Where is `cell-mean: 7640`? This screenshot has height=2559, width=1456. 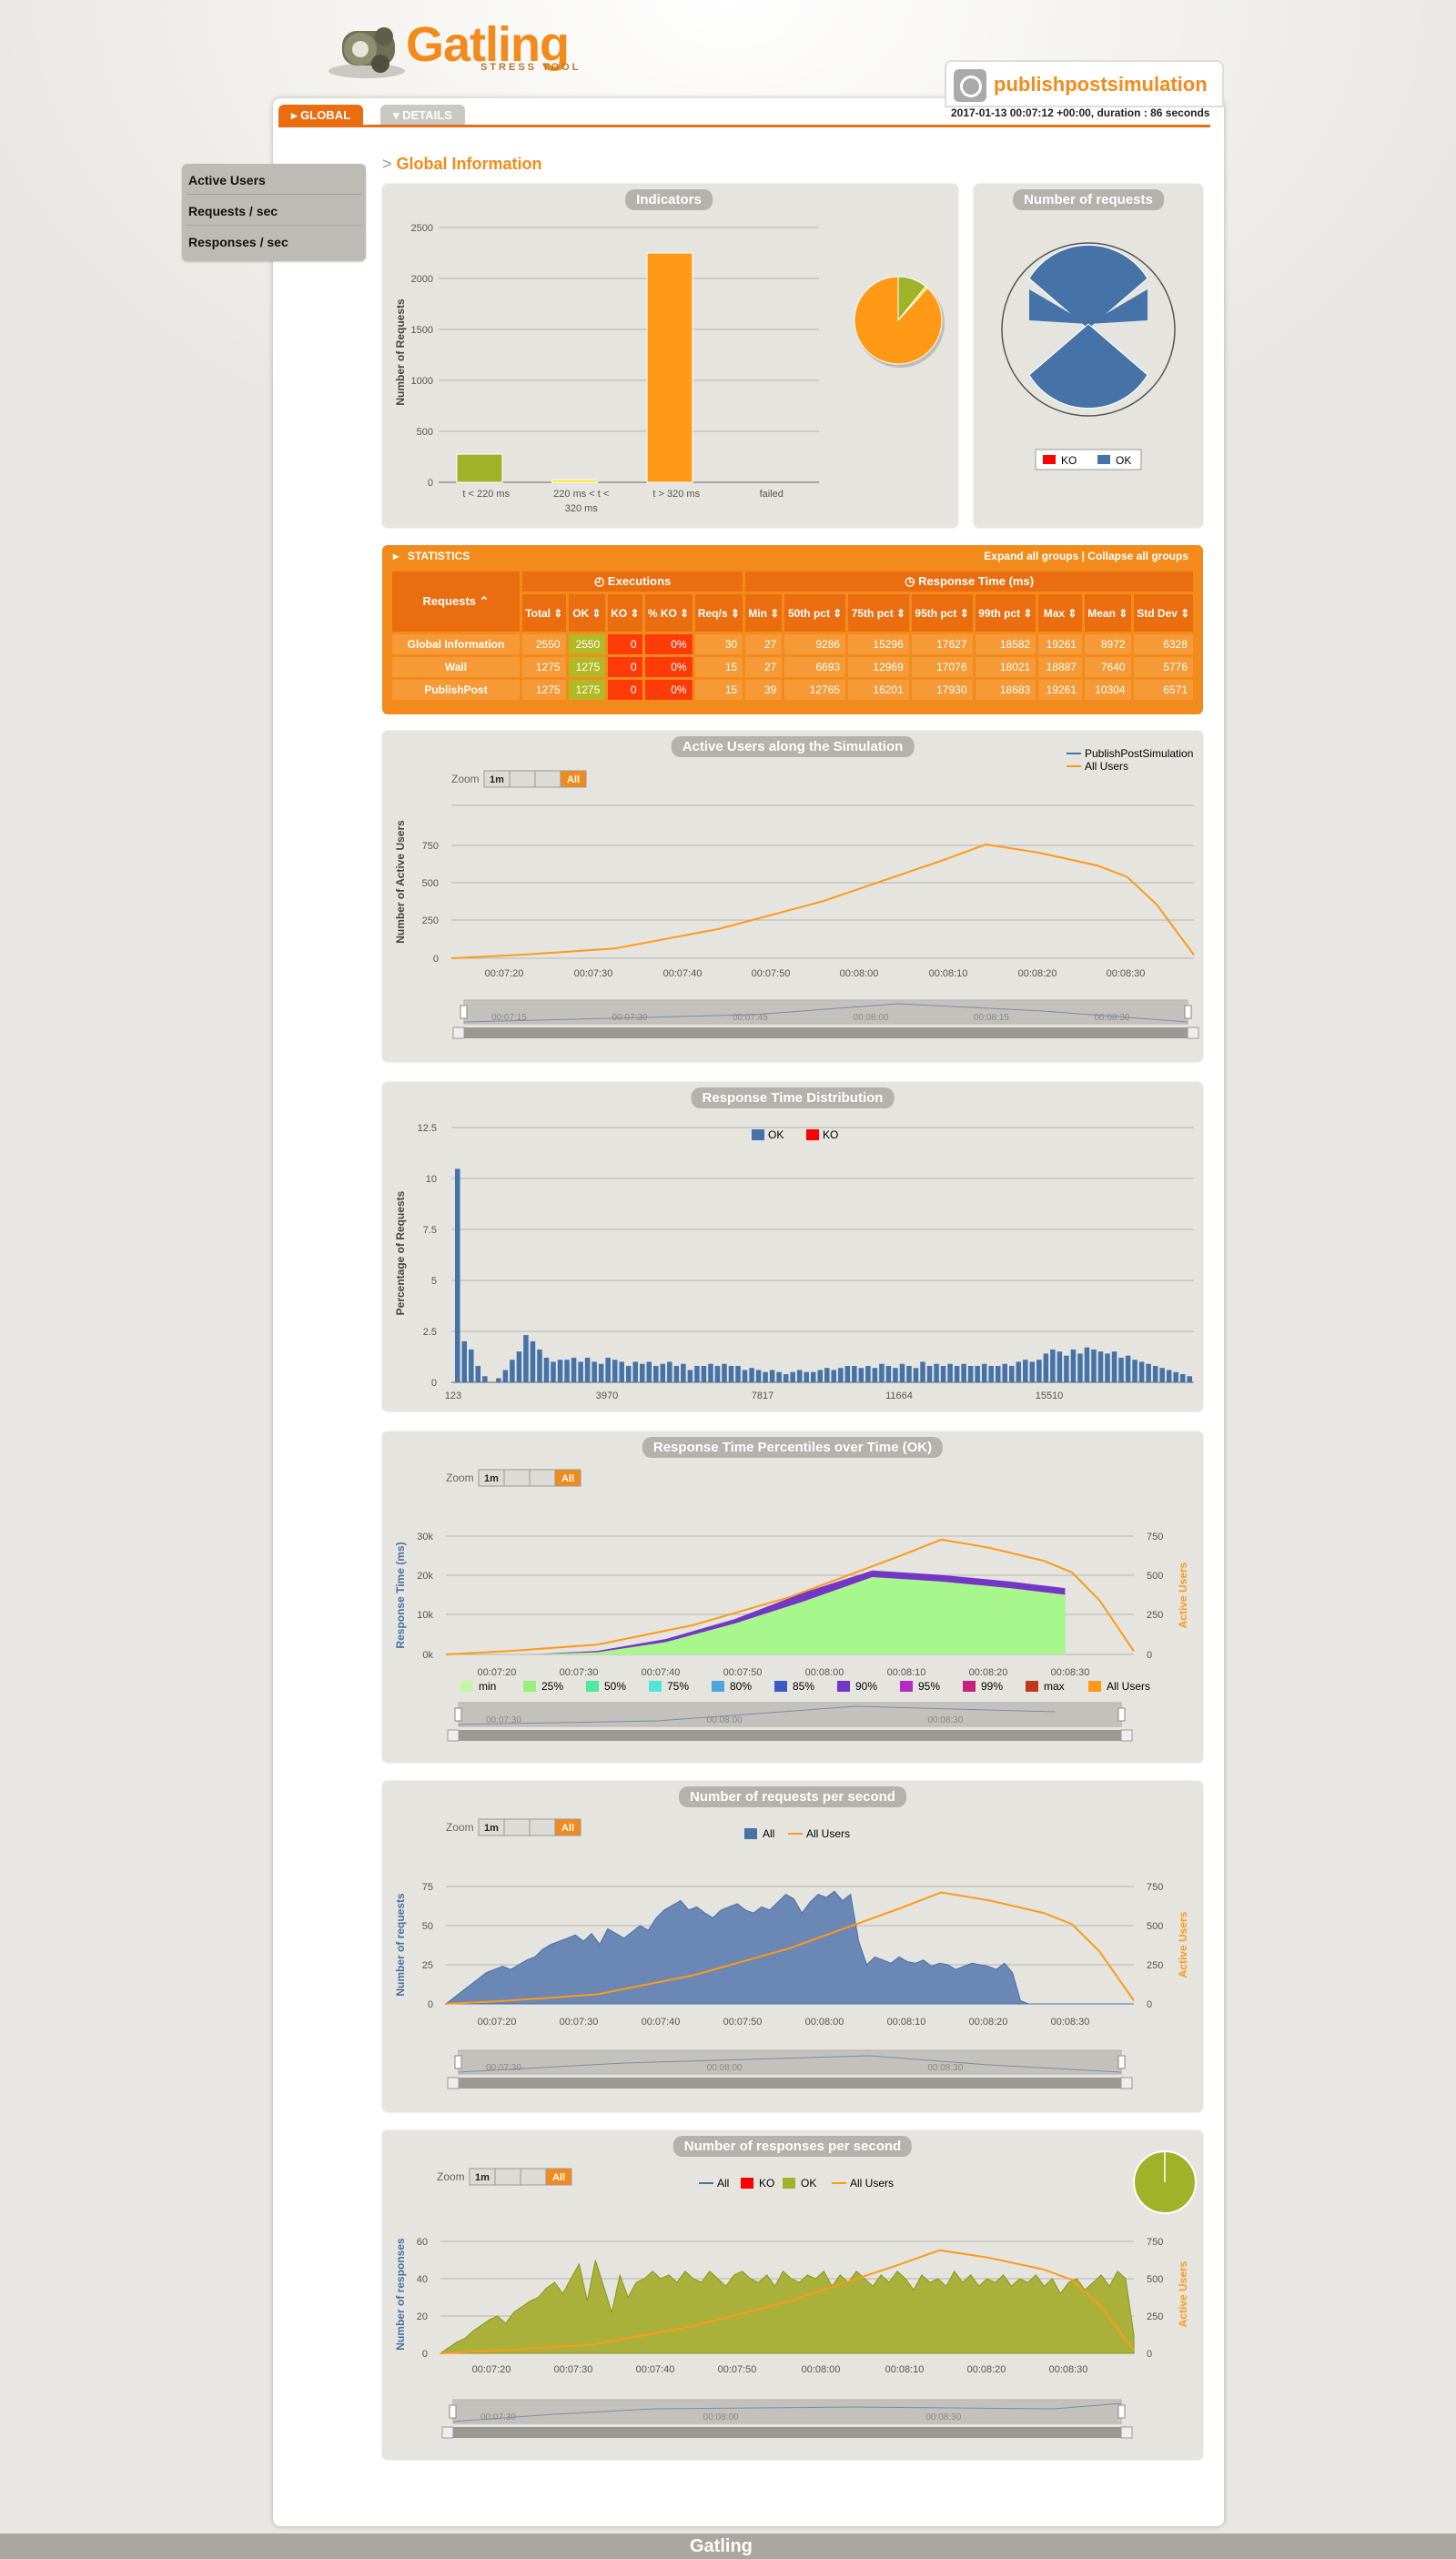 cell-mean: 7640 is located at coordinates (1108, 667).